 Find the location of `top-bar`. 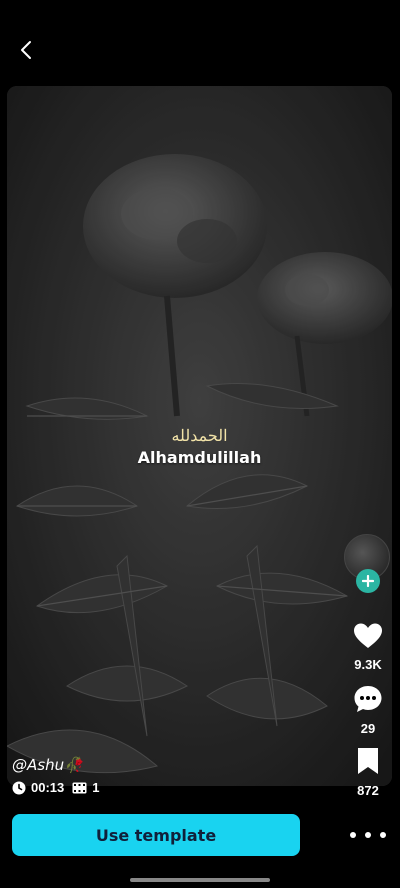

top-bar is located at coordinates (200, 41).